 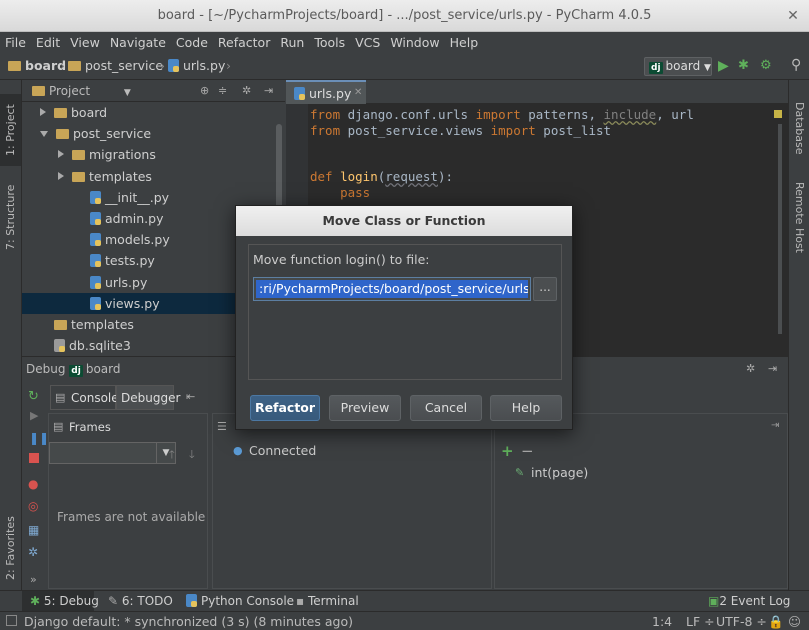 I want to click on pause-icon: ❚❚, so click(x=39, y=438).